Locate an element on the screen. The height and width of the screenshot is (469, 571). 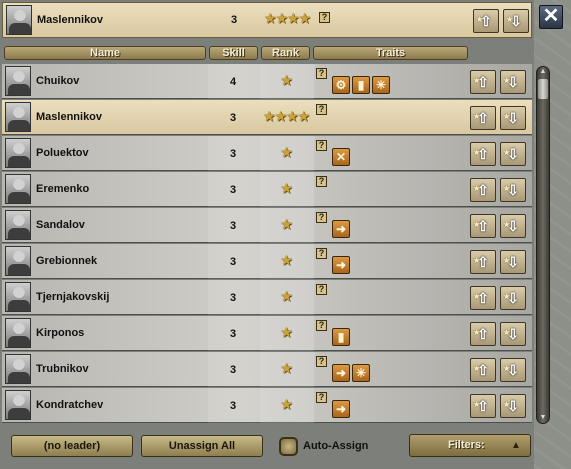
leader-row: Poluektov 3 ★ ? ★ ⇧ ★ ⇩ ✕ is located at coordinates (267, 153).